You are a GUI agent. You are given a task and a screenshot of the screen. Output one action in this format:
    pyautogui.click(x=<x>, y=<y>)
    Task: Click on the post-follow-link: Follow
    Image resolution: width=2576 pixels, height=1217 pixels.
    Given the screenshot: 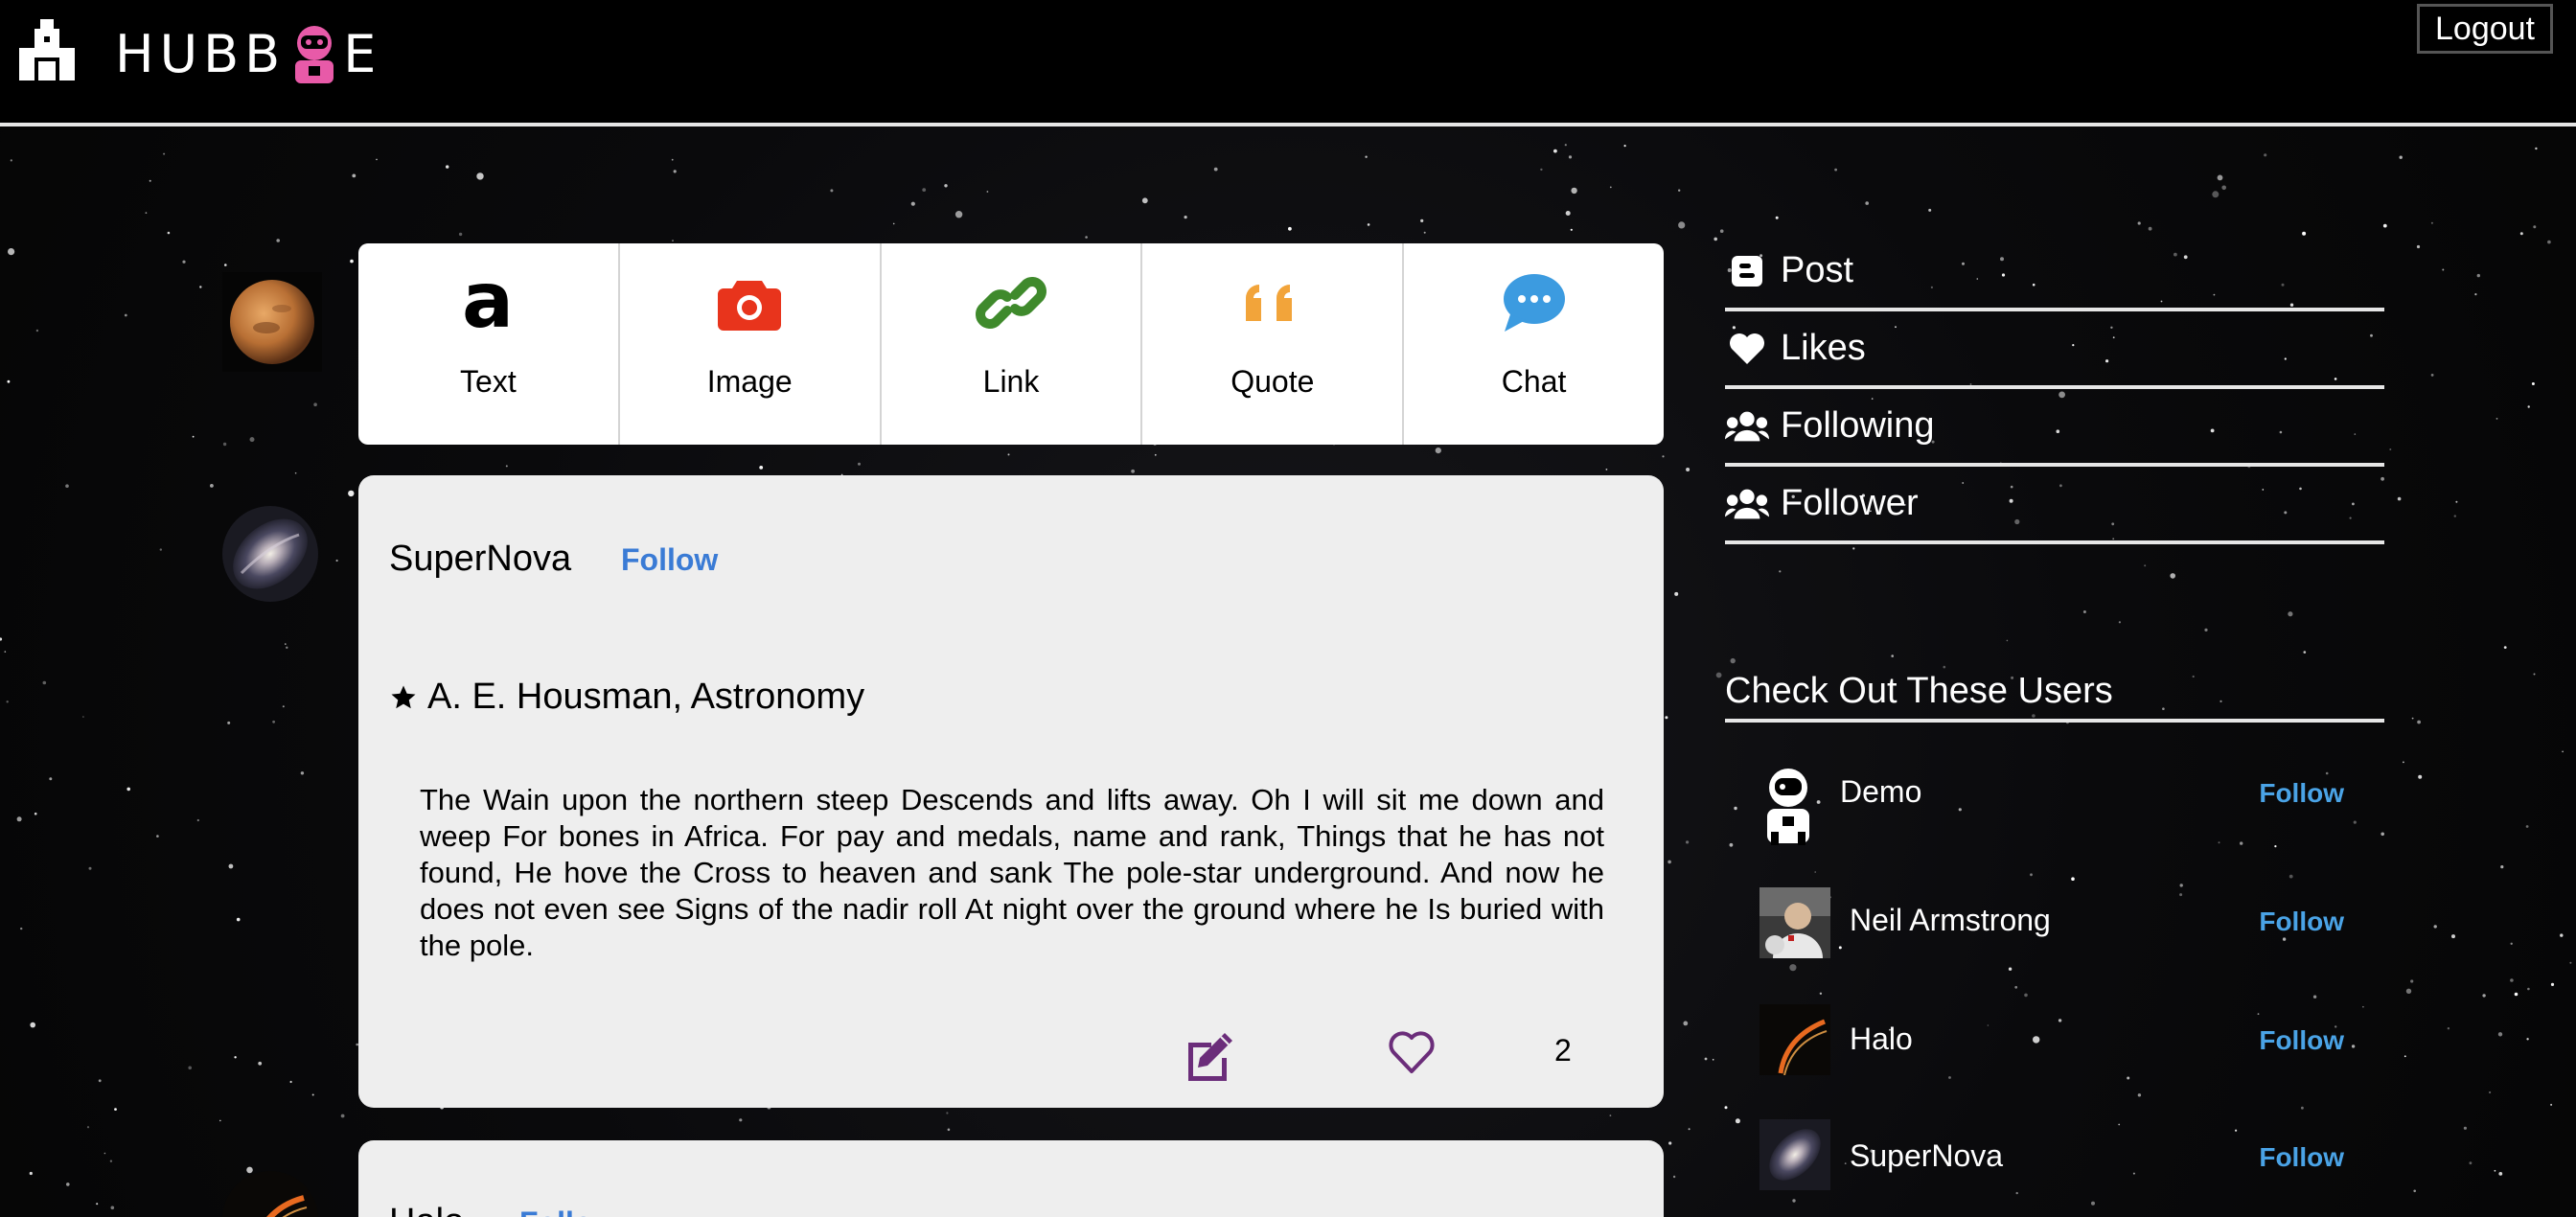 What is the action you would take?
    pyautogui.click(x=669, y=560)
    